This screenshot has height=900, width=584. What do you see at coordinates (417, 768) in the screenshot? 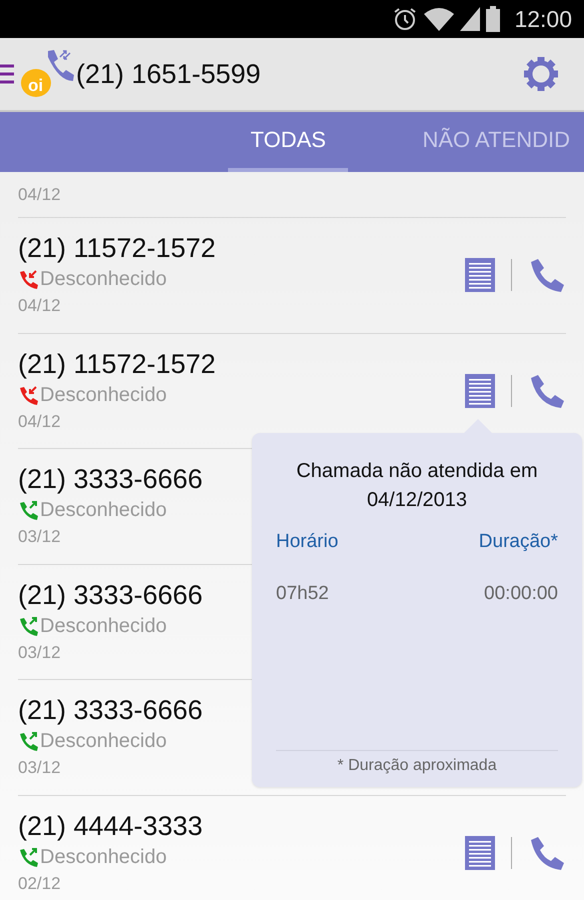
I see `footnote: * Duração aproximada` at bounding box center [417, 768].